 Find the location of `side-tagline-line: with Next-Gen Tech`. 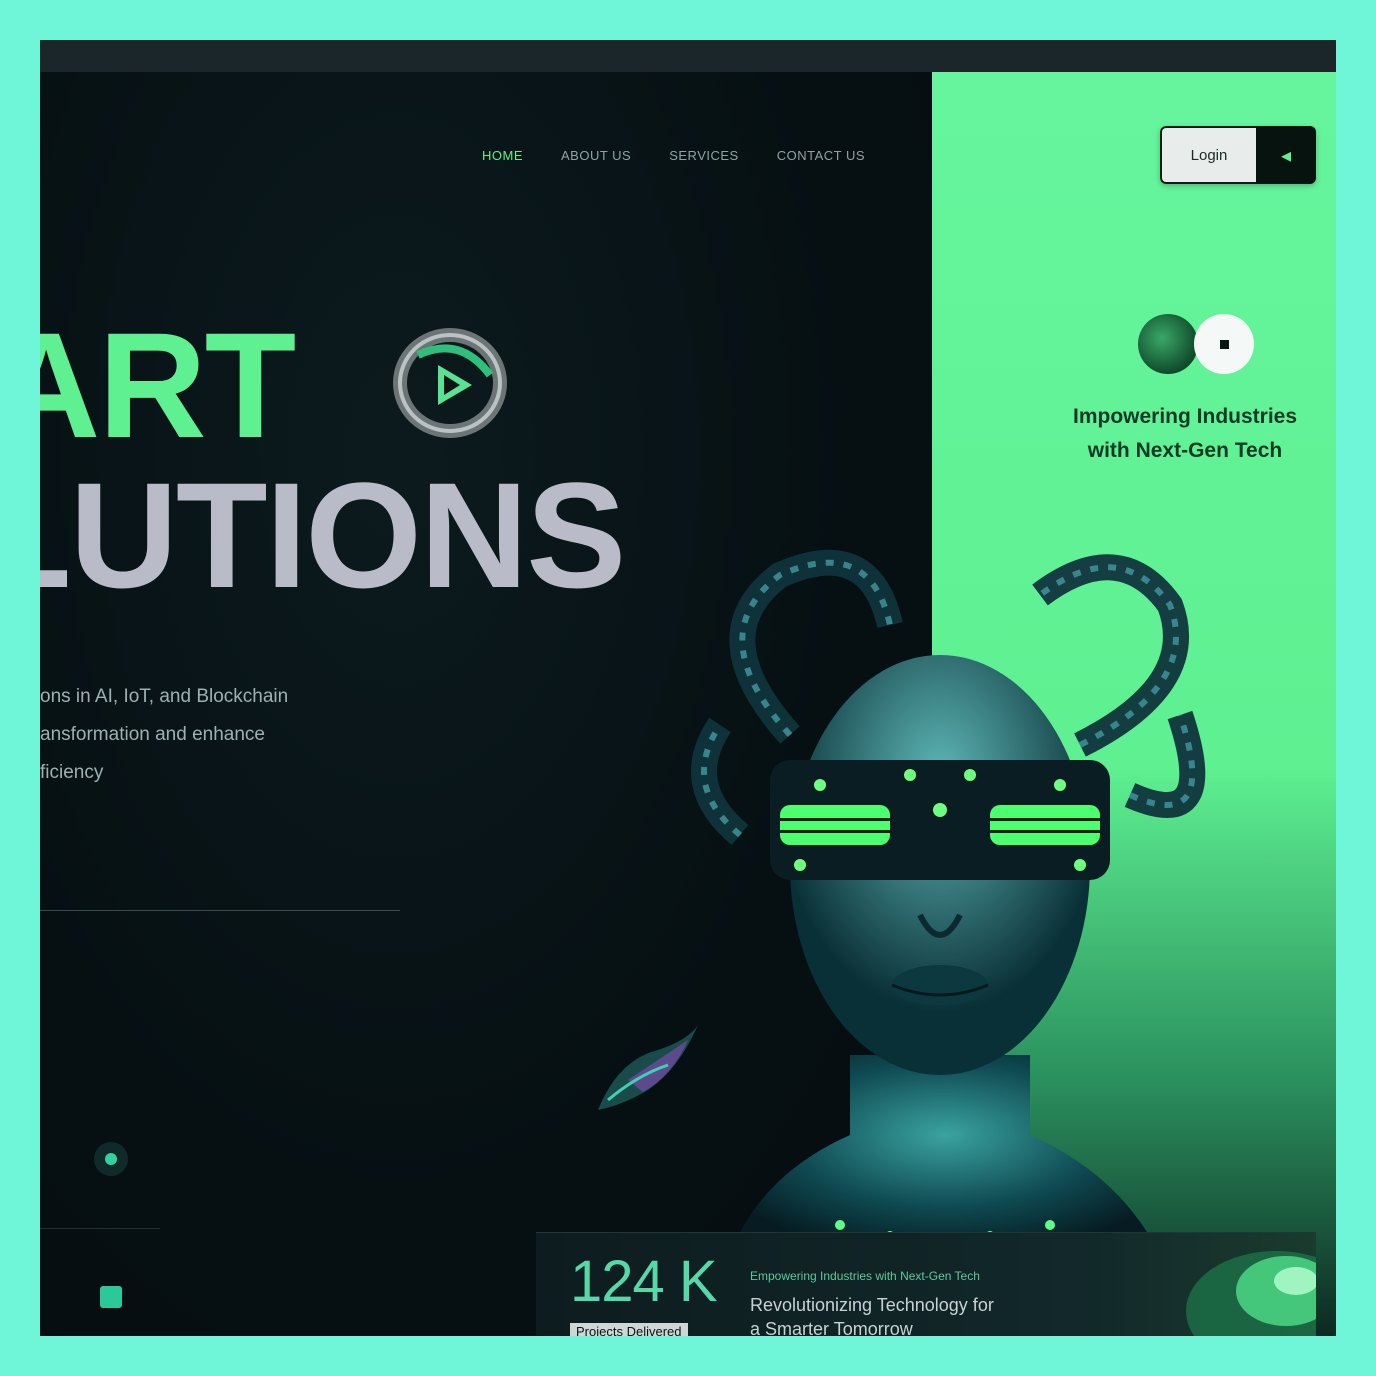

side-tagline-line: with Next-Gen Tech is located at coordinates (1185, 450).